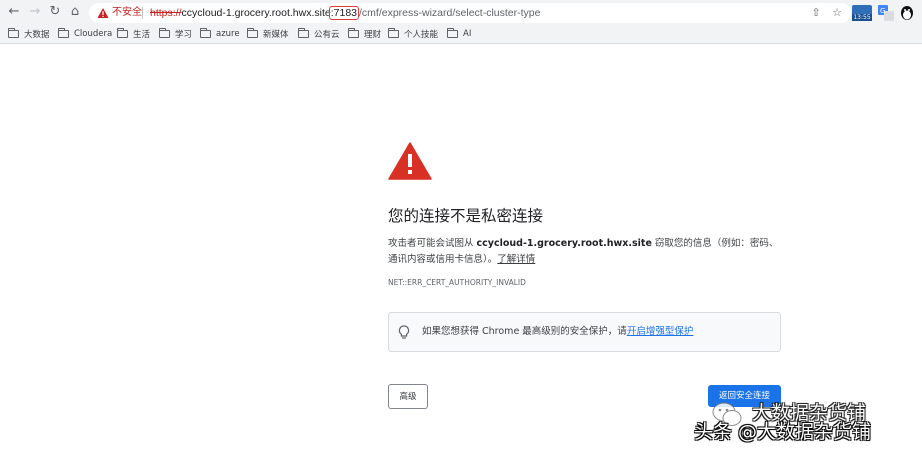 This screenshot has height=458, width=922. What do you see at coordinates (816, 13) in the screenshot?
I see `share-icon: ⇧` at bounding box center [816, 13].